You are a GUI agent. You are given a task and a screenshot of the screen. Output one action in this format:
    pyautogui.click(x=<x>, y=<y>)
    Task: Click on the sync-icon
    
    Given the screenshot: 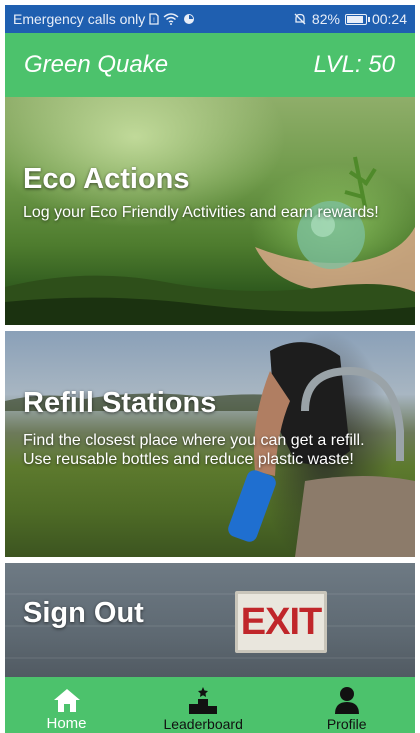 What is the action you would take?
    pyautogui.click(x=189, y=19)
    